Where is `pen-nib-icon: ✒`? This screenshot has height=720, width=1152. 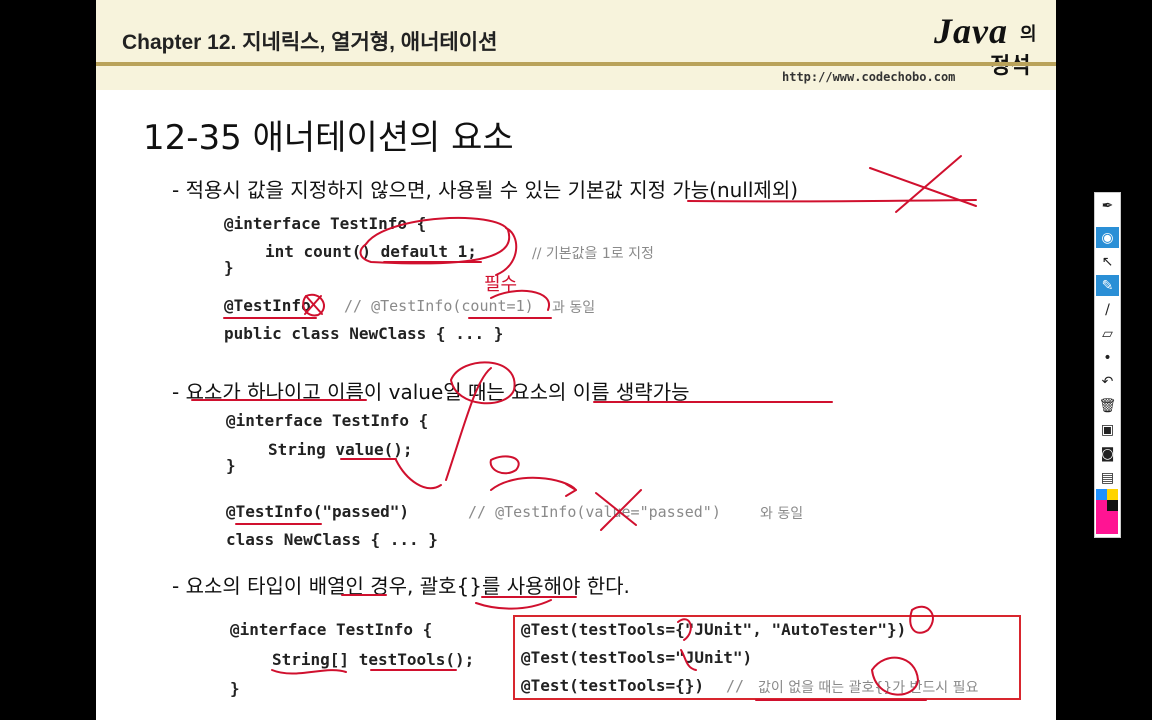 pen-nib-icon: ✒ is located at coordinates (1107, 205).